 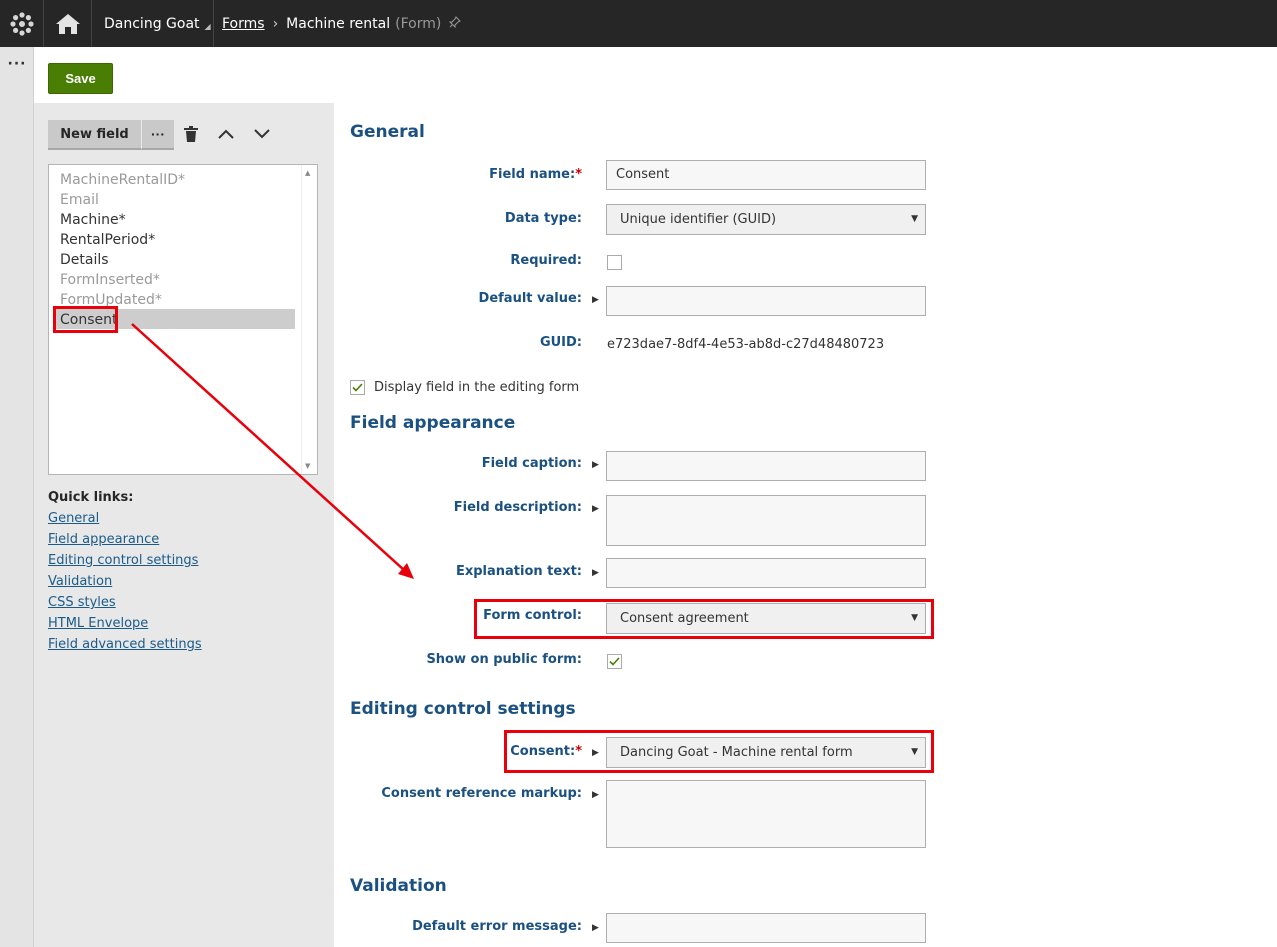 What do you see at coordinates (455, 23) in the screenshot?
I see `pin-icon` at bounding box center [455, 23].